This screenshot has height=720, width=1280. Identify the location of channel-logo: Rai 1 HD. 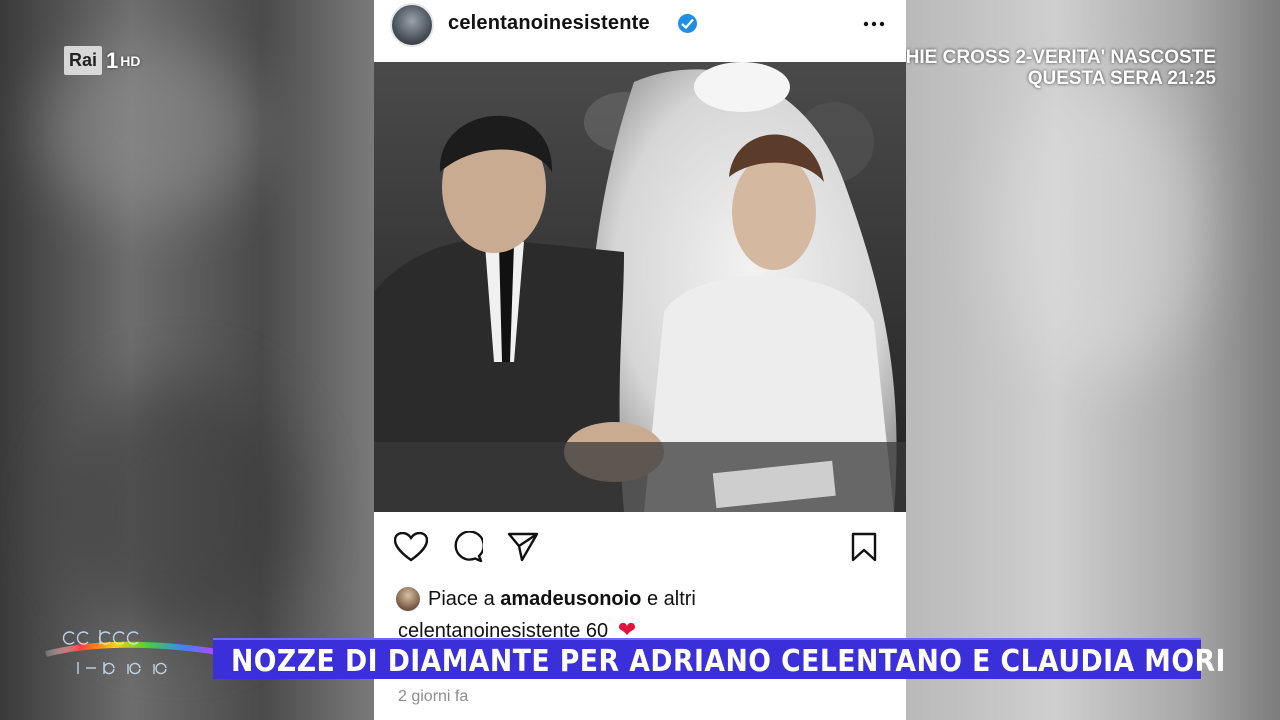
(102, 60).